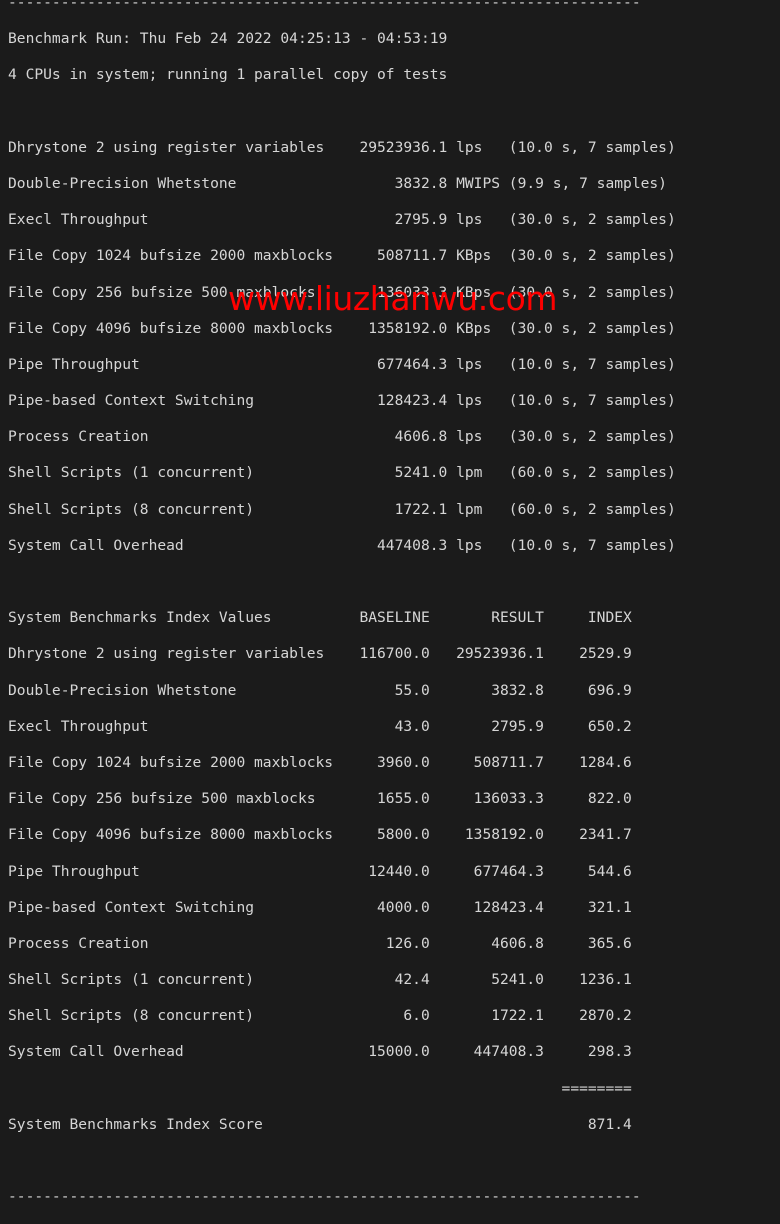 The image size is (780, 1224). Describe the element at coordinates (320, 943) in the screenshot. I see `terminal-line: Process Creation 126.0 4606.8 365.6` at that location.